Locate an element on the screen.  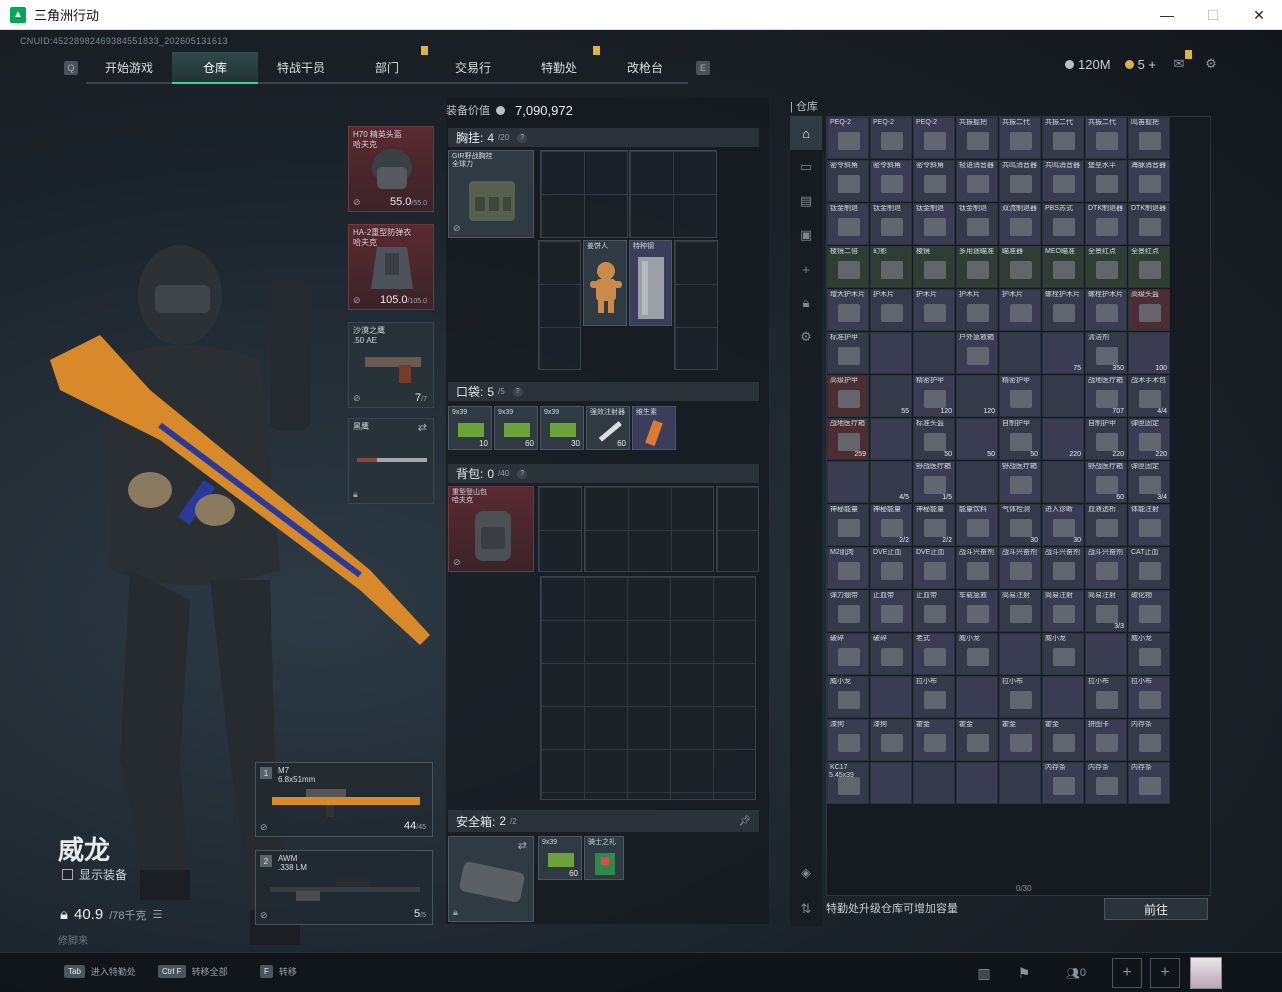
armor-slot: HA-2重型防弹衣 哈夫克 ⊘ 105.0/105.0 is located at coordinates (391, 267).